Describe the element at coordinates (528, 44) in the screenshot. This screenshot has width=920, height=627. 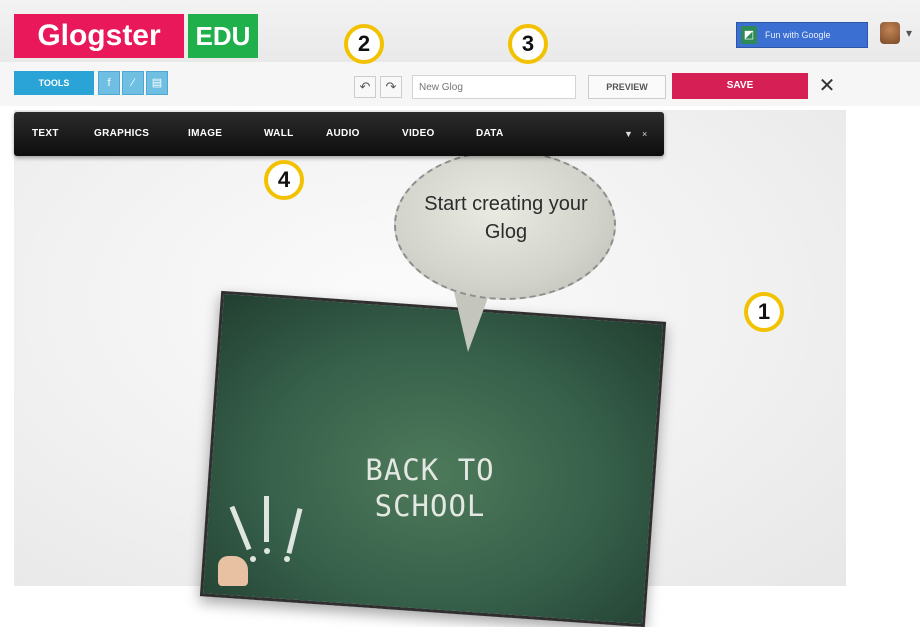
I see `callout-3: 3` at that location.